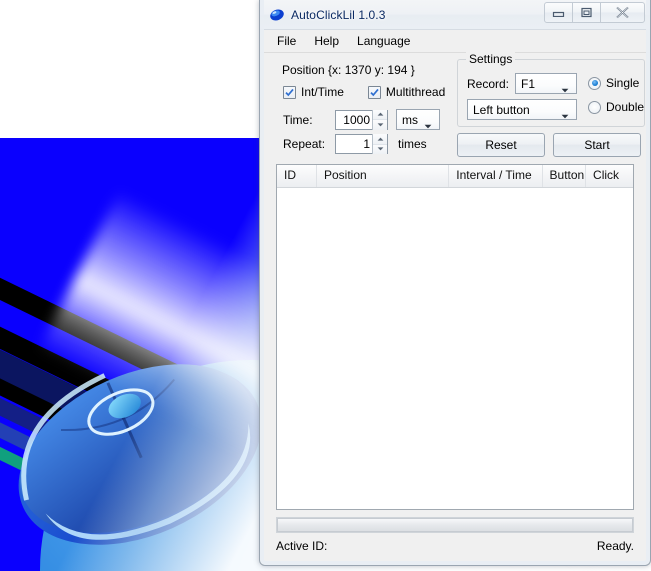 This screenshot has height=571, width=651. I want to click on radio-single: Single, so click(613, 83).